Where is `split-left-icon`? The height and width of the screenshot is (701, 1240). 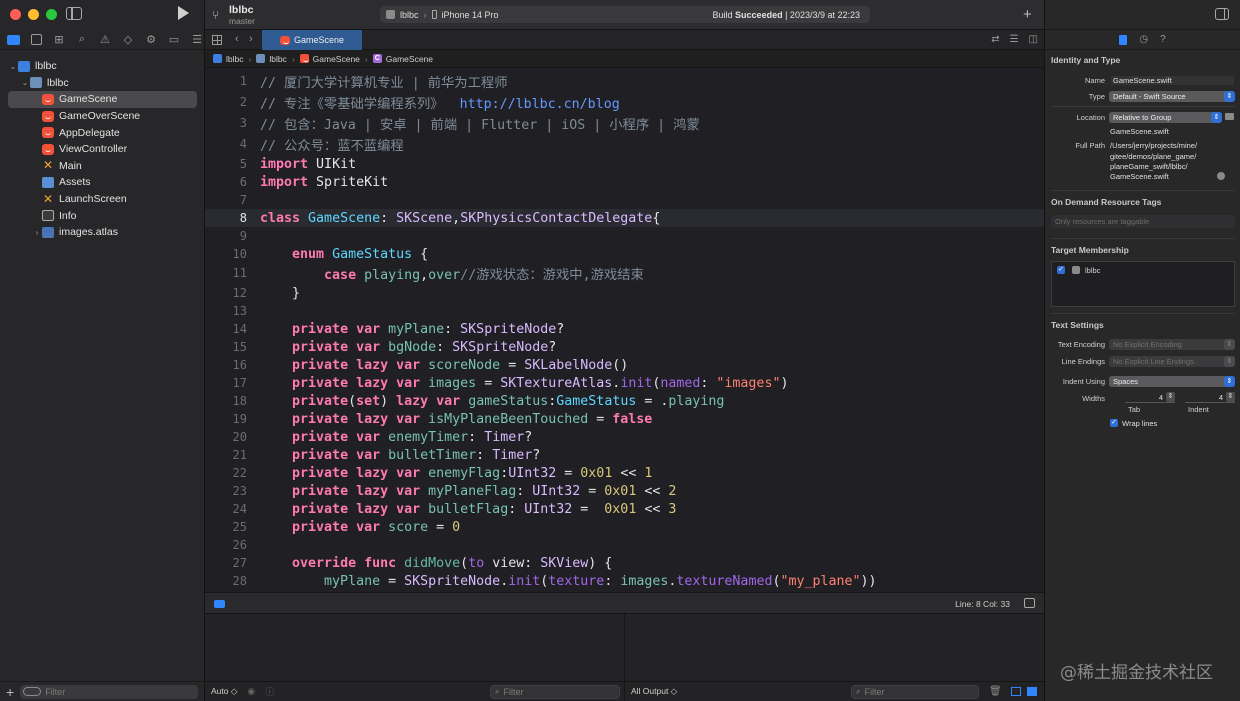 split-left-icon is located at coordinates (1016, 691).